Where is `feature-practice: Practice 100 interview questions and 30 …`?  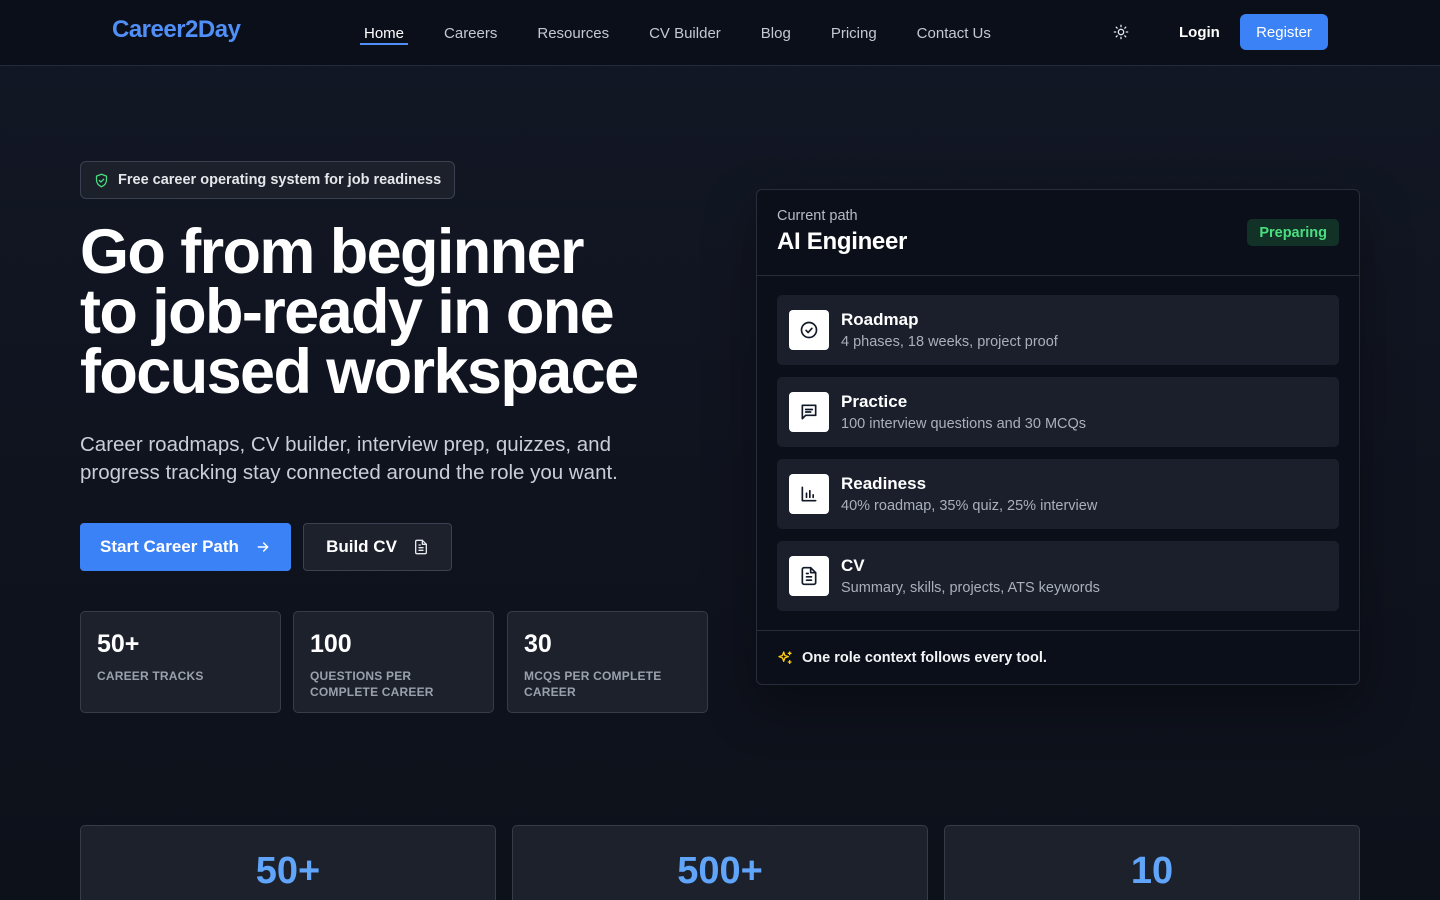
feature-practice: Practice 100 interview questions and 30 … is located at coordinates (1058, 412).